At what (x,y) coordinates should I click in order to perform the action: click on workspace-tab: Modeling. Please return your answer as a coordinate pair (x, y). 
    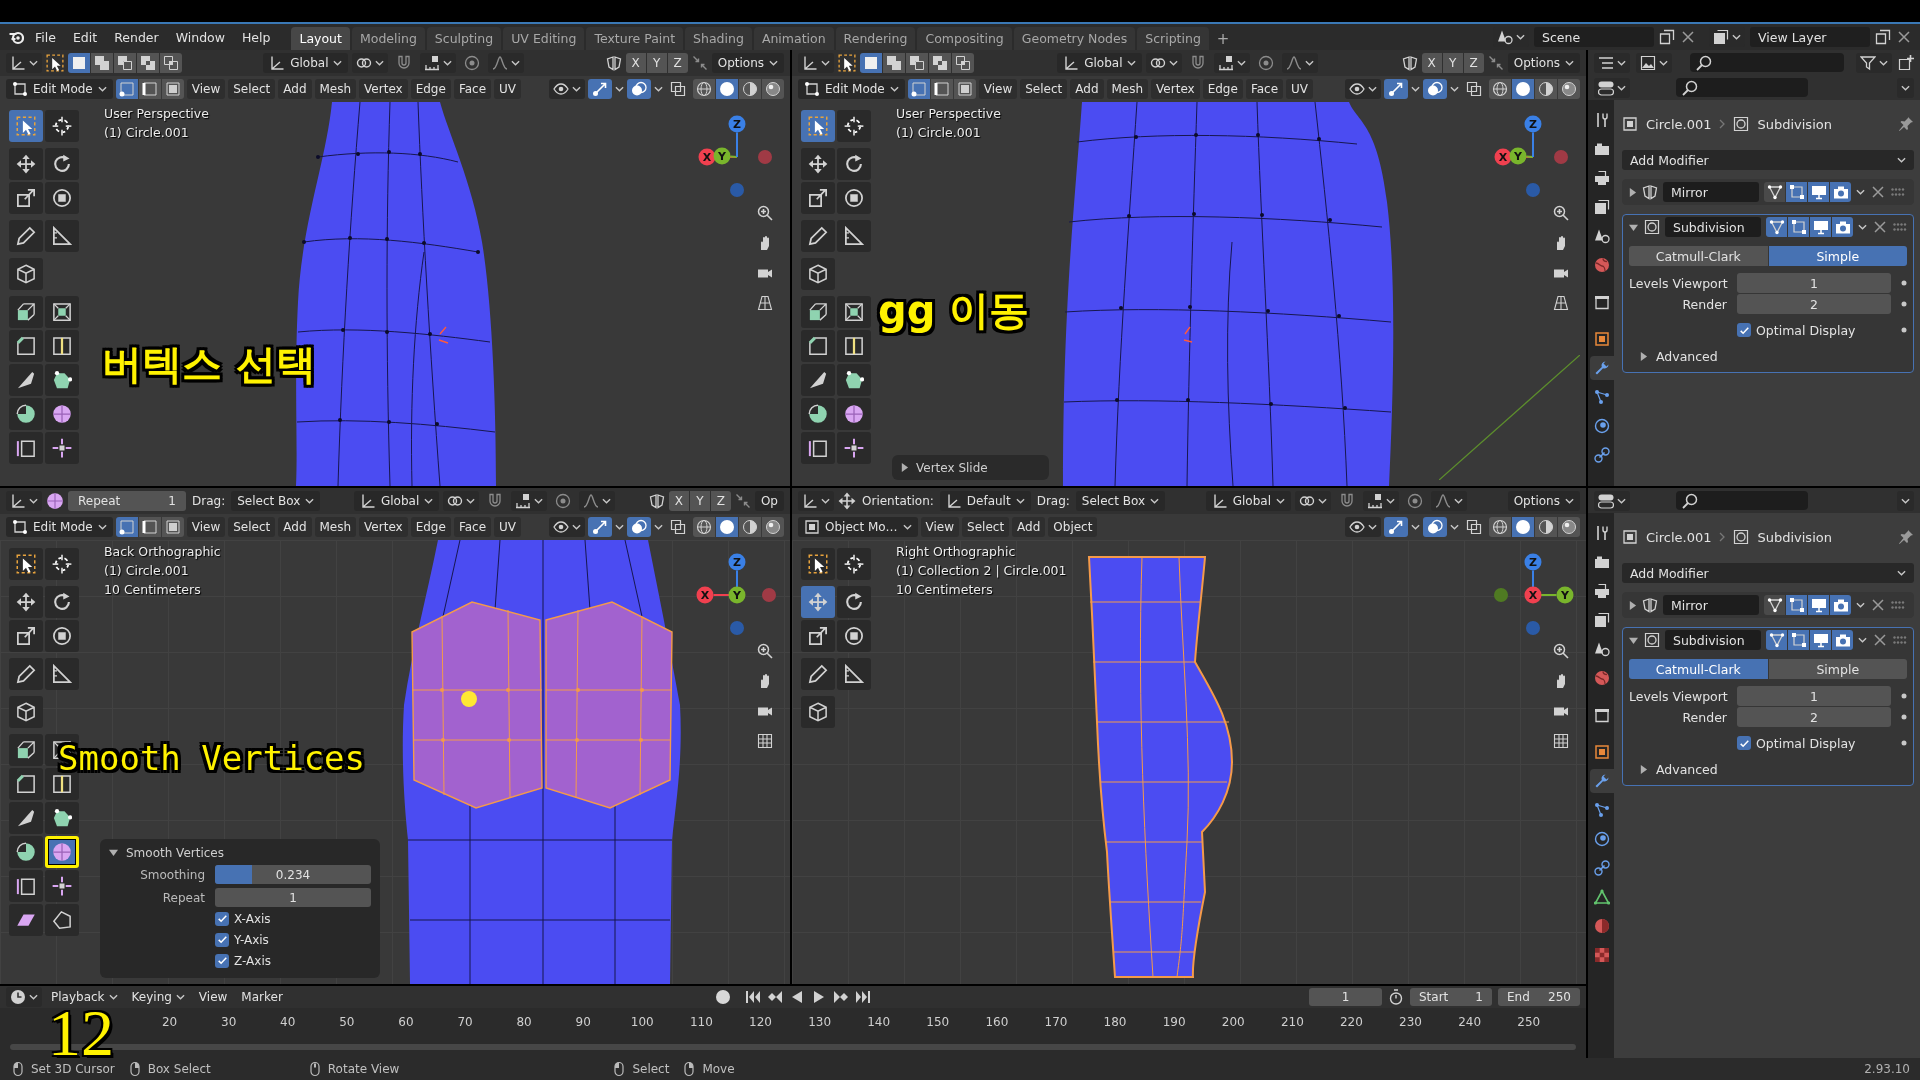
    Looking at the image, I should click on (388, 38).